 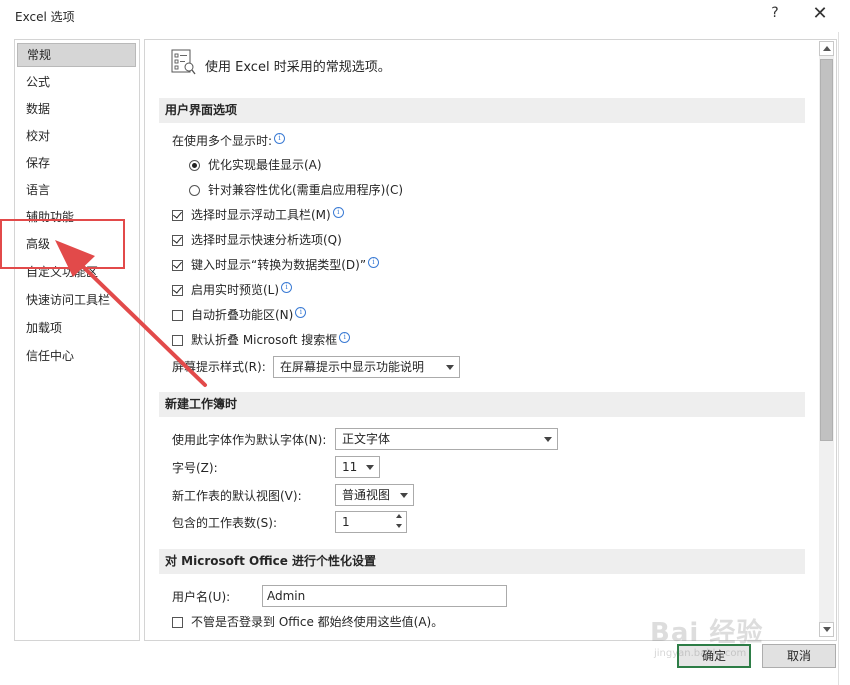 What do you see at coordinates (177, 240) in the screenshot?
I see `quickanalysis-checkbox` at bounding box center [177, 240].